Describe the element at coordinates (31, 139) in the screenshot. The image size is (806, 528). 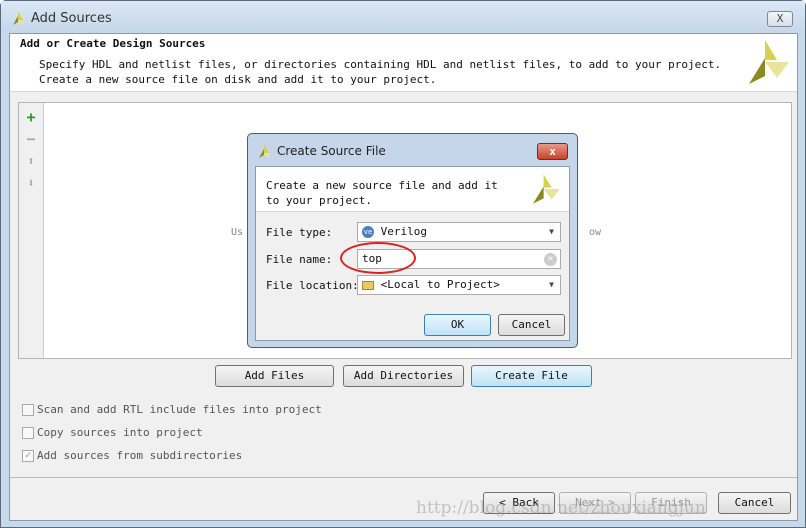
I see `remove-icon: −` at that location.